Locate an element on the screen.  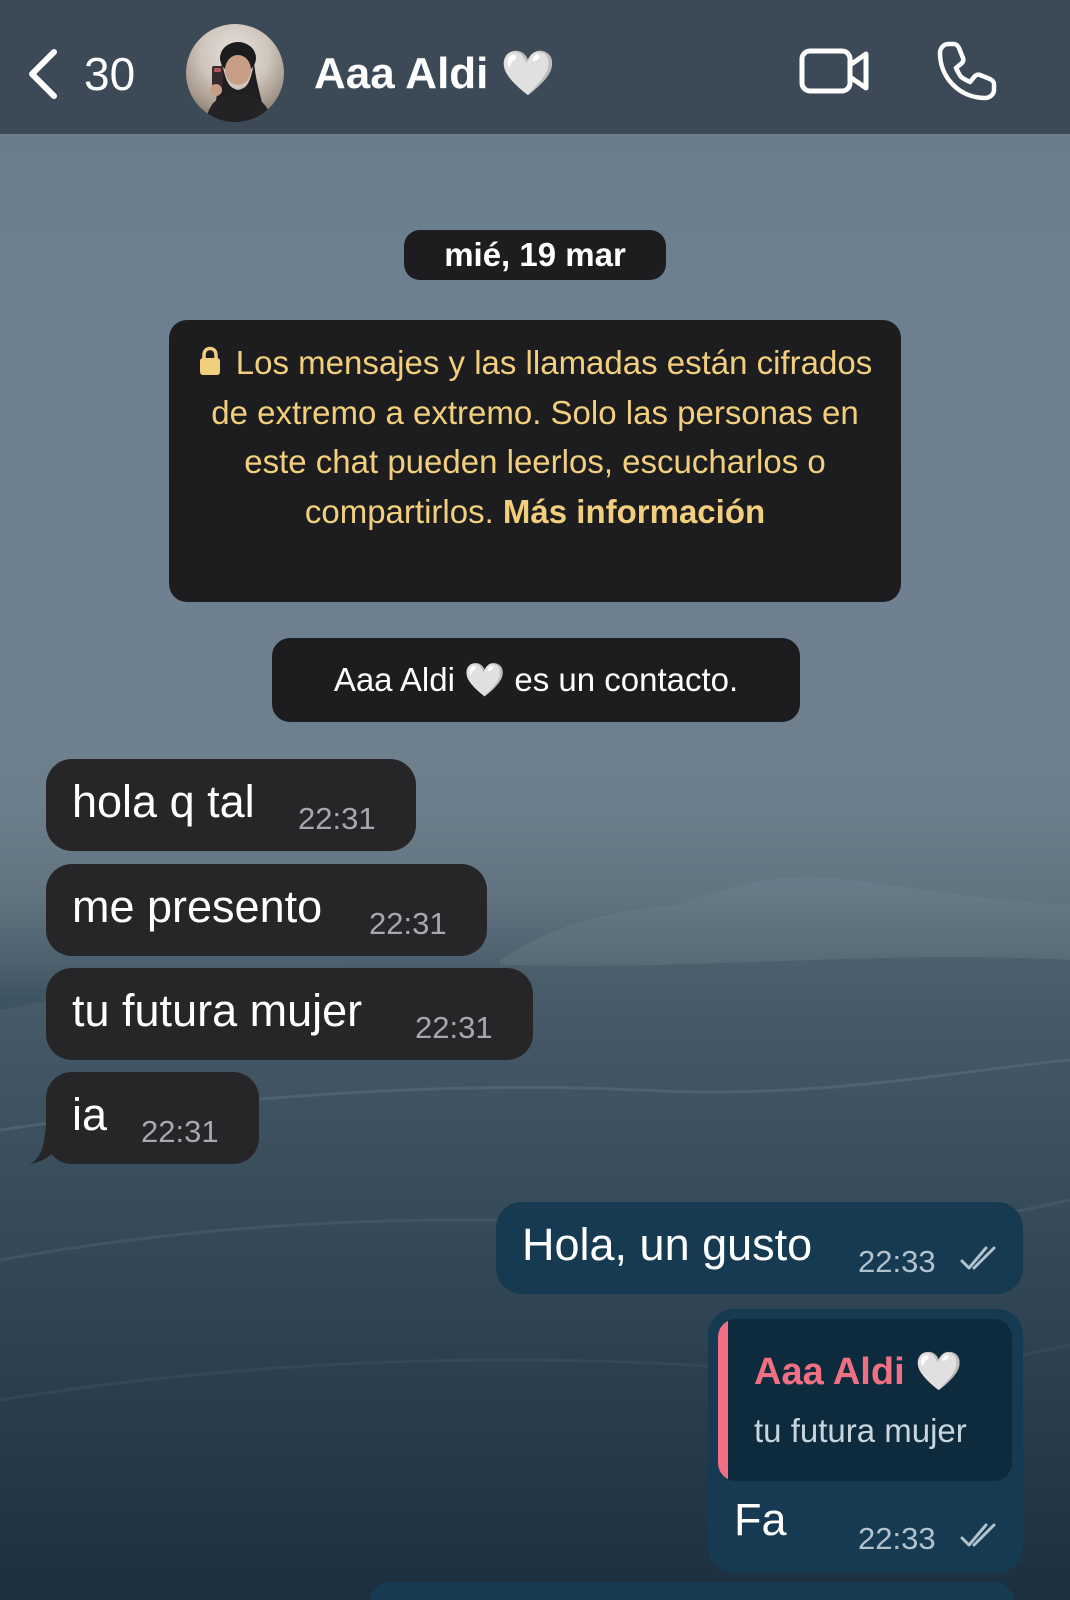
more-info-link: Más información is located at coordinates (634, 511).